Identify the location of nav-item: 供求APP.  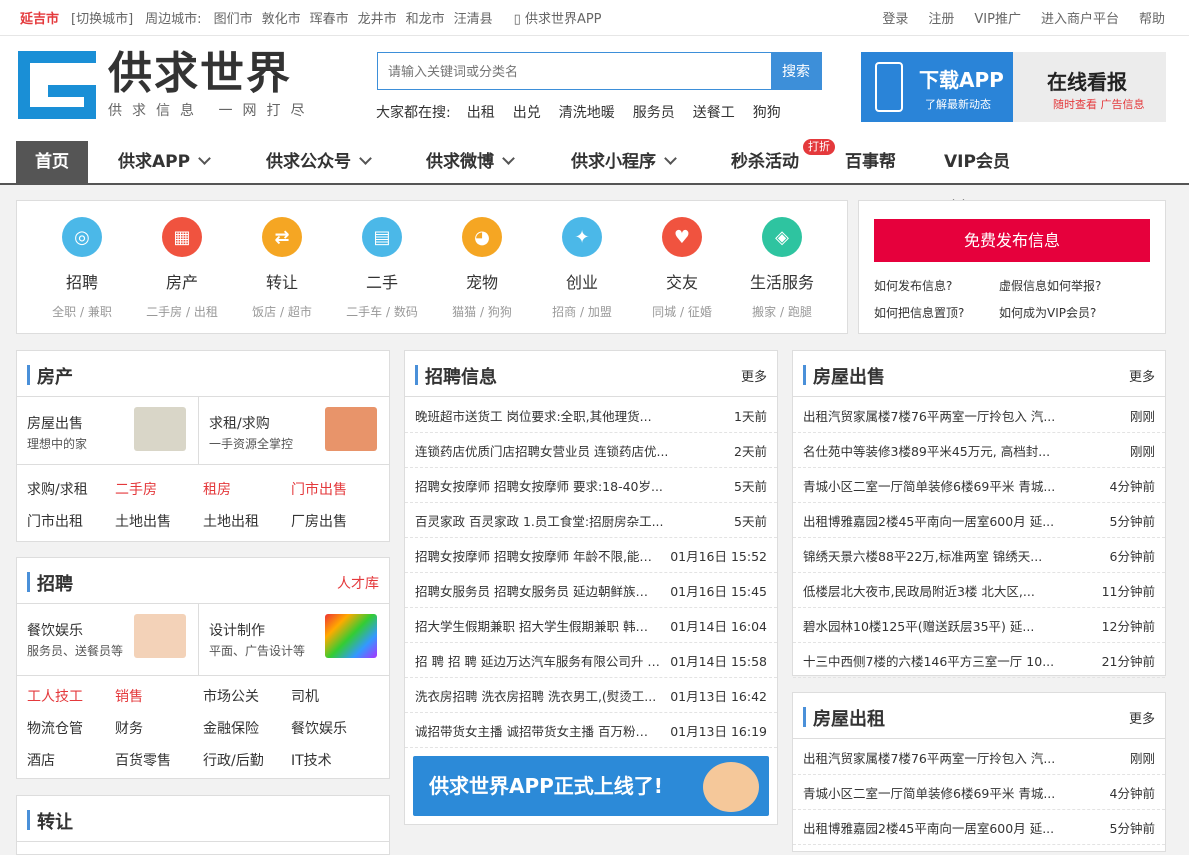
(162, 162).